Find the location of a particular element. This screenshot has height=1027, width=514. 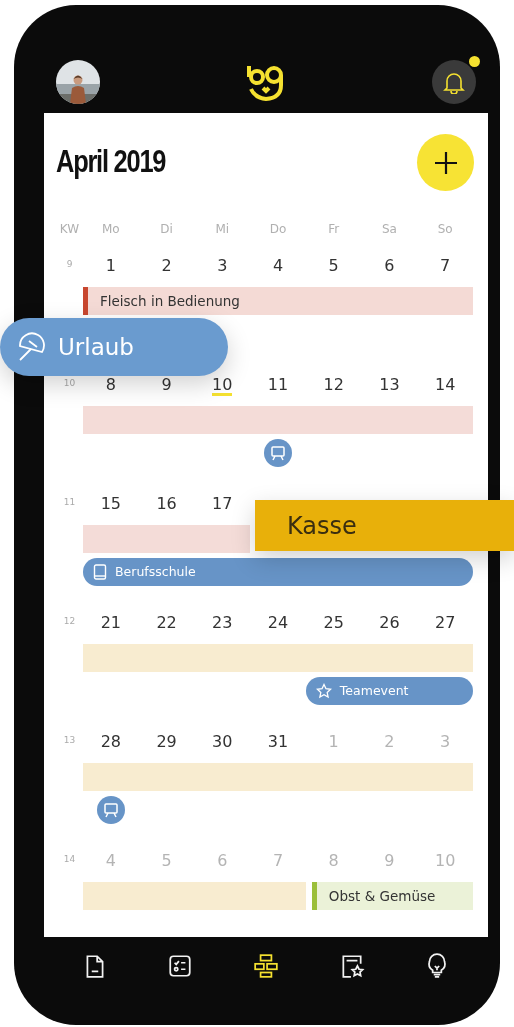

checklist-icon is located at coordinates (180, 966).